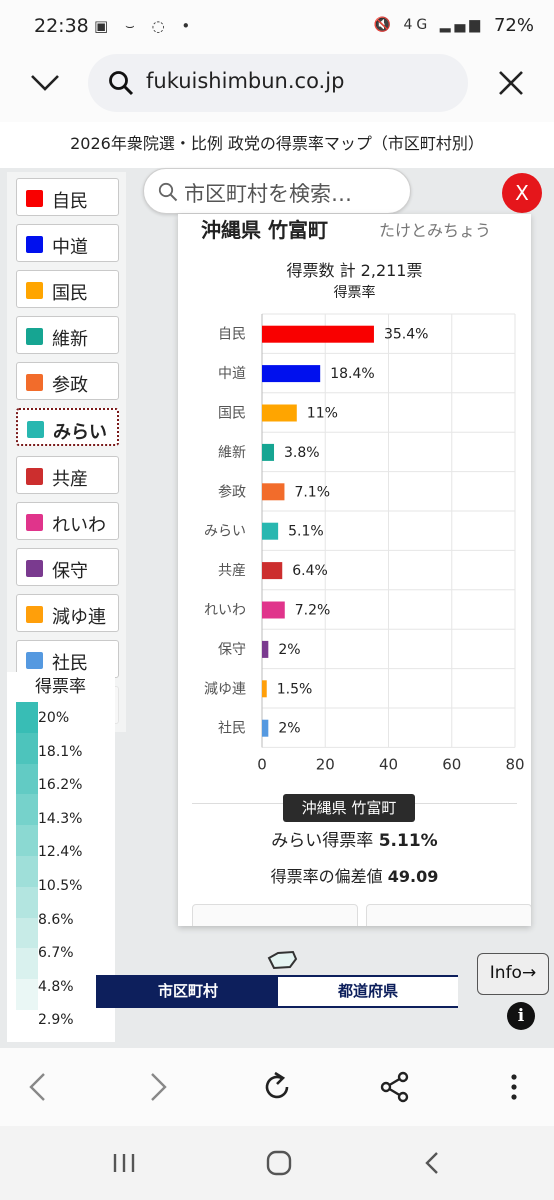  What do you see at coordinates (70, 339) in the screenshot?
I see `party-label: 維新` at bounding box center [70, 339].